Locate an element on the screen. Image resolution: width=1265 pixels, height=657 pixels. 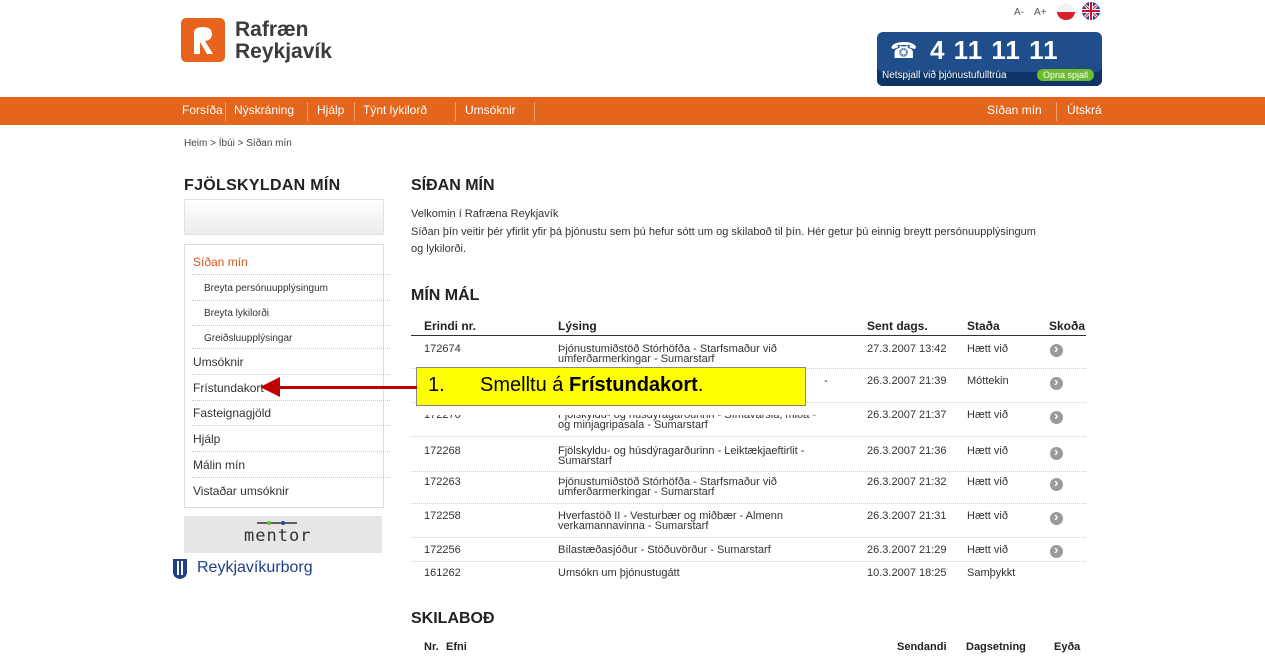
reykjavikurborg-logo-text: Reykjavíkurborg is located at coordinates (255, 568).